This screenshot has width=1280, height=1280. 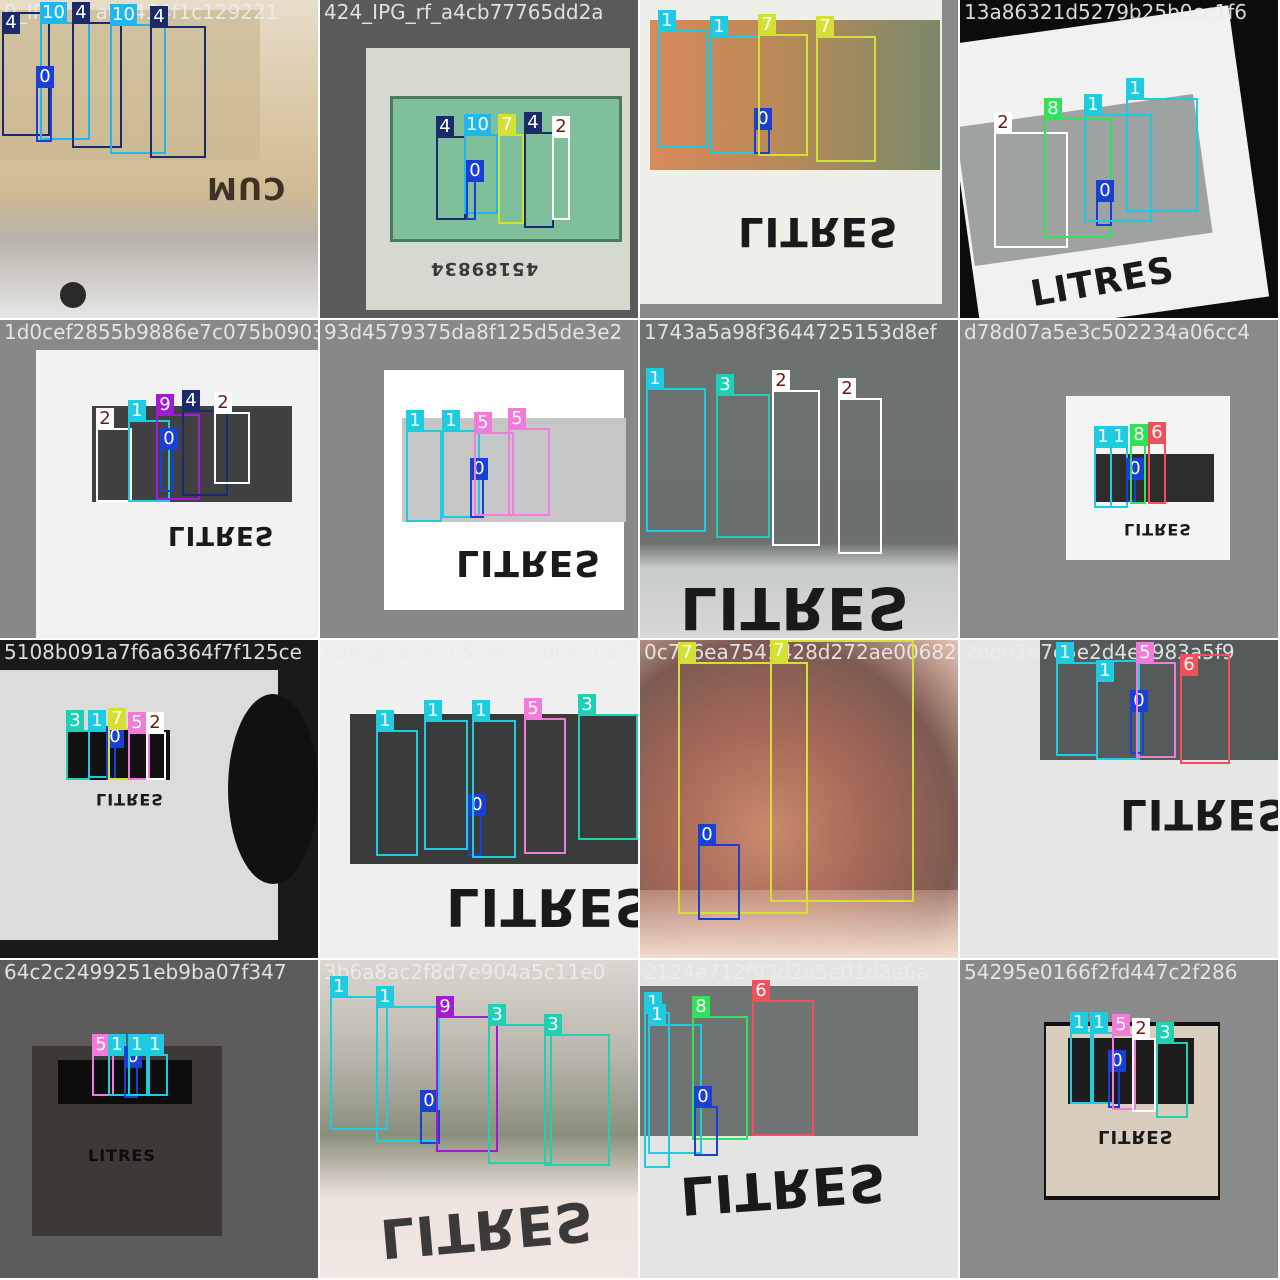 What do you see at coordinates (786, 972) in the screenshot?
I see `image-filename: 2124e712f93d2a5e01d8e6a` at bounding box center [786, 972].